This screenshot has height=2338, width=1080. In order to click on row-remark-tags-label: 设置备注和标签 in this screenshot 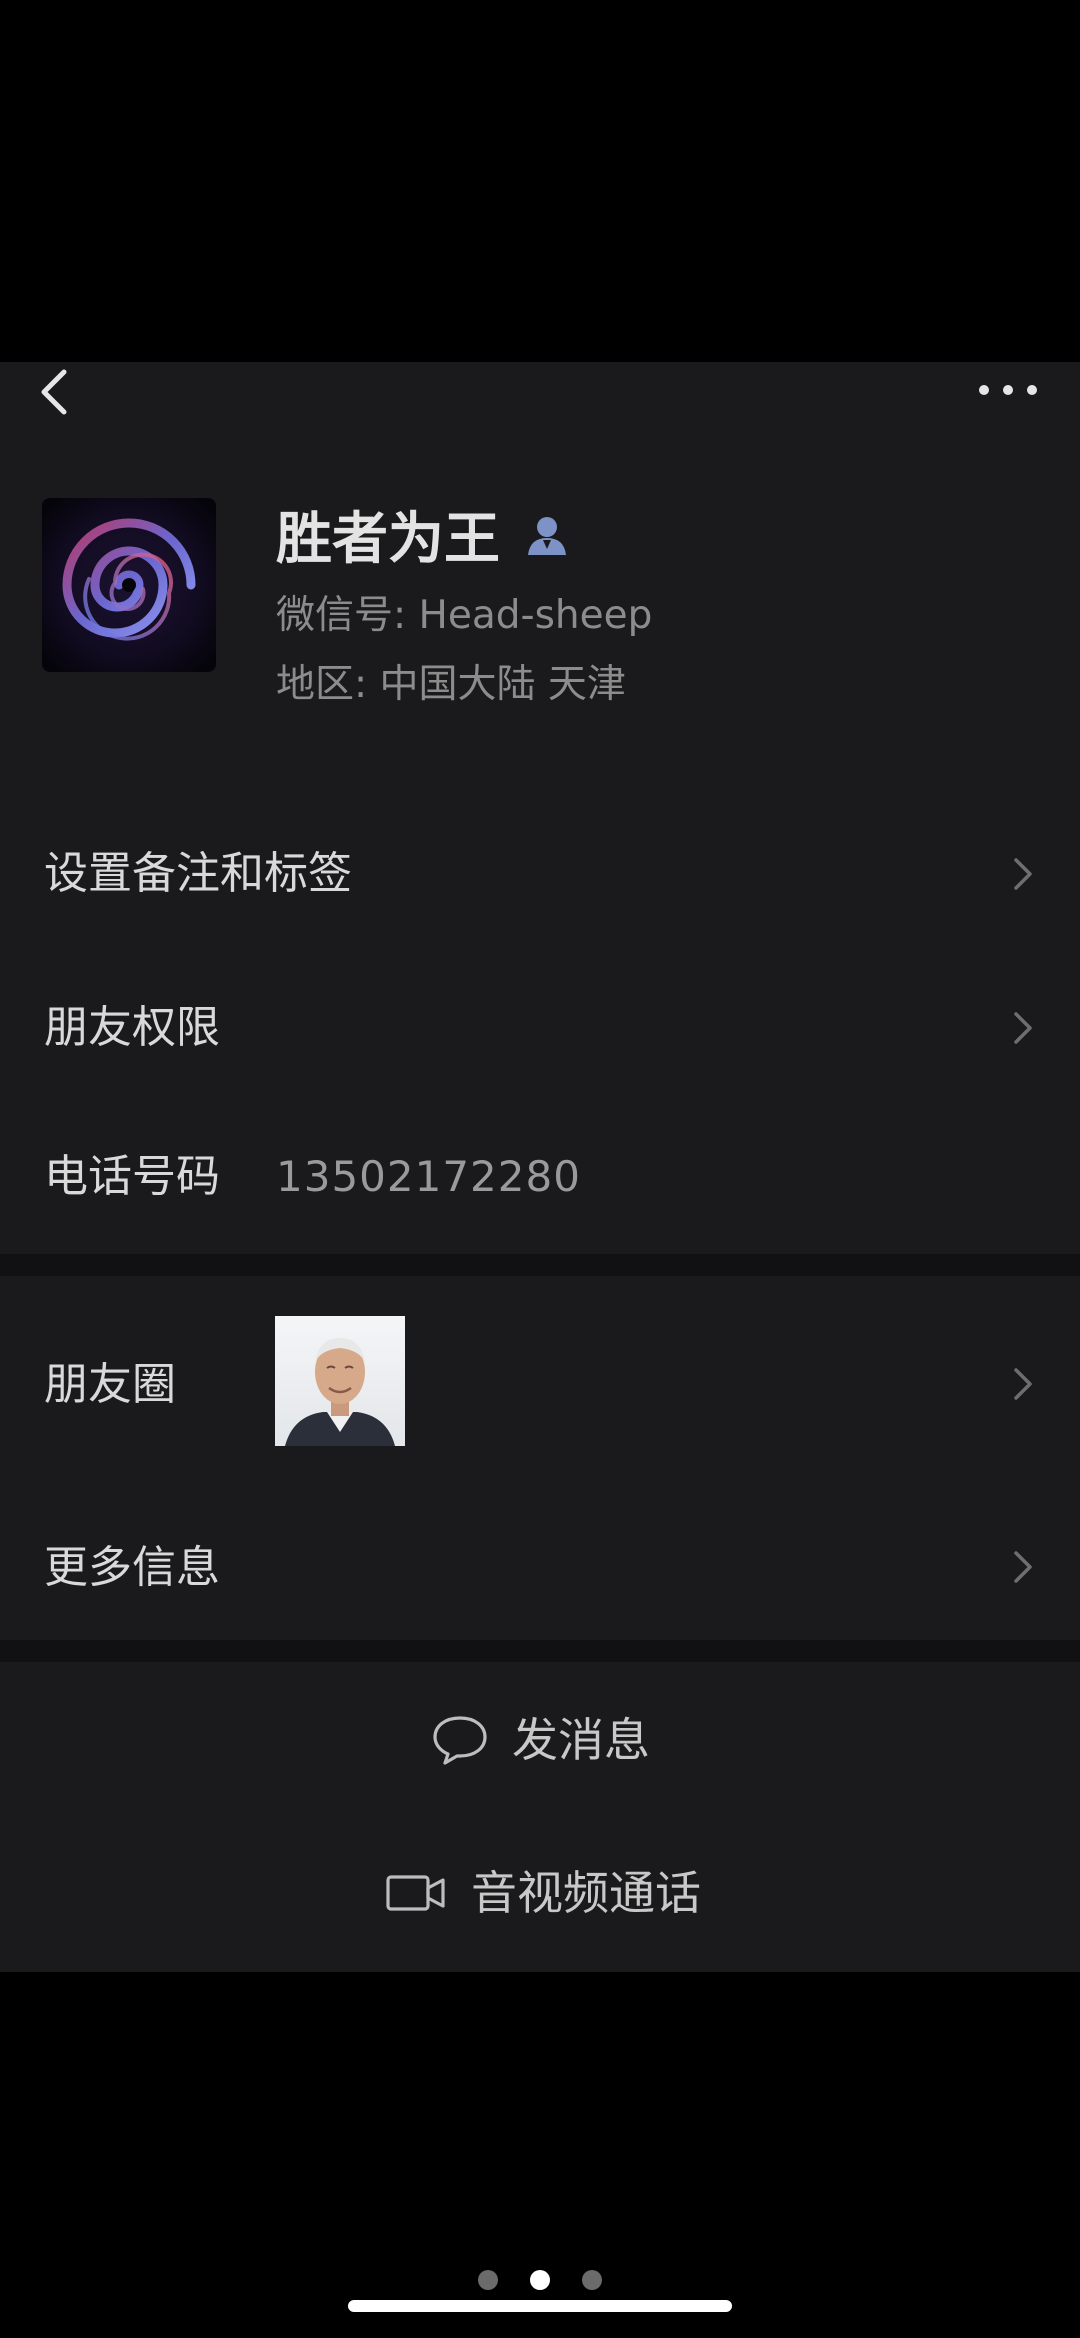, I will do `click(198, 873)`.